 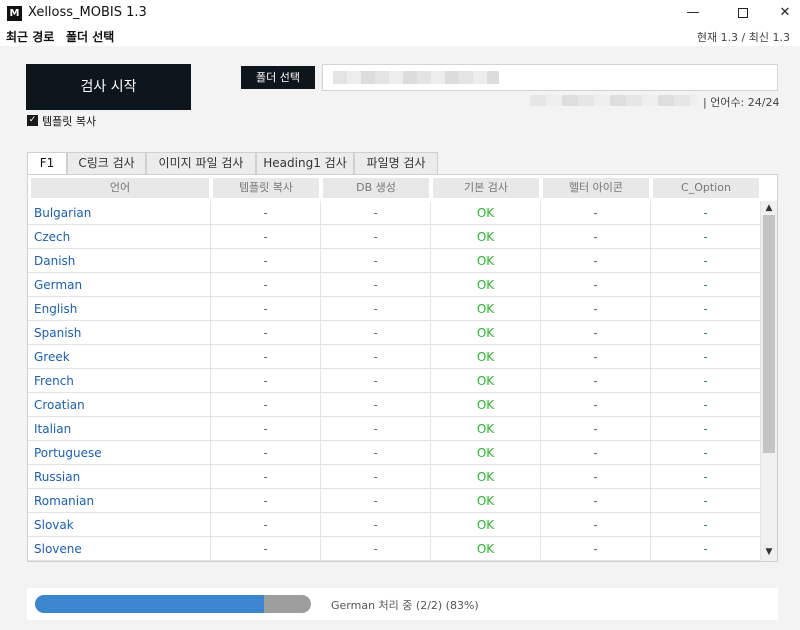 I want to click on cell-language: Italian, so click(x=119, y=429).